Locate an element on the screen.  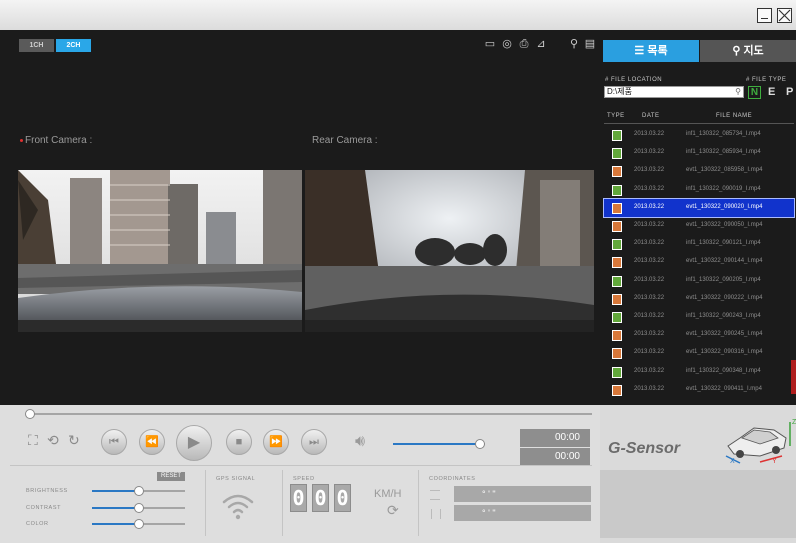
file-name: evt1_130322_090050_I.mp4 is located at coordinates (724, 225).